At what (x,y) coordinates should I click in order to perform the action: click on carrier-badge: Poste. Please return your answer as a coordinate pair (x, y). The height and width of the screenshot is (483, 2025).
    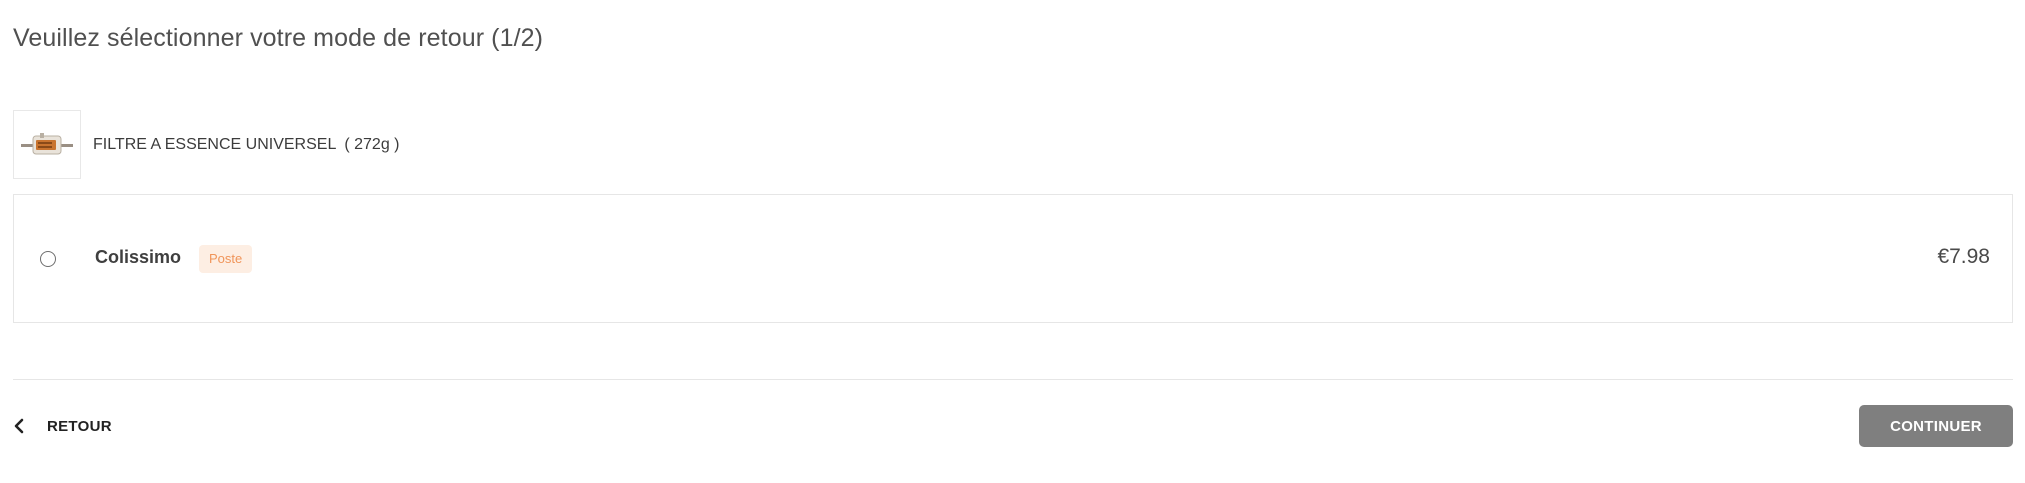
    Looking at the image, I should click on (226, 259).